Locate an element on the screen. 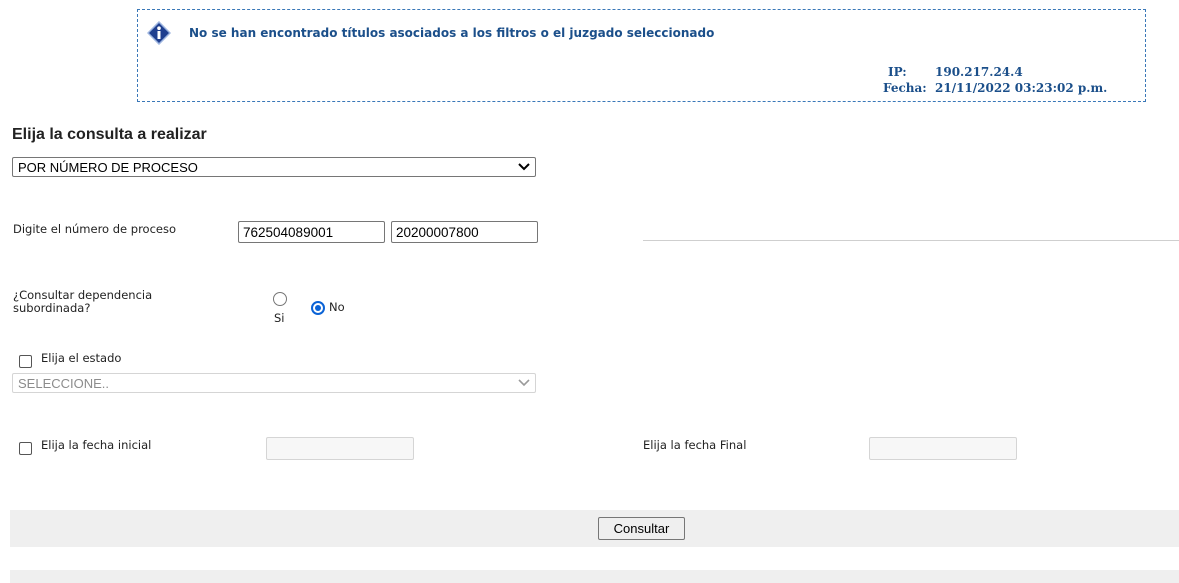  query-type-value: POR NÚMERO DE PROCESO is located at coordinates (108, 167).